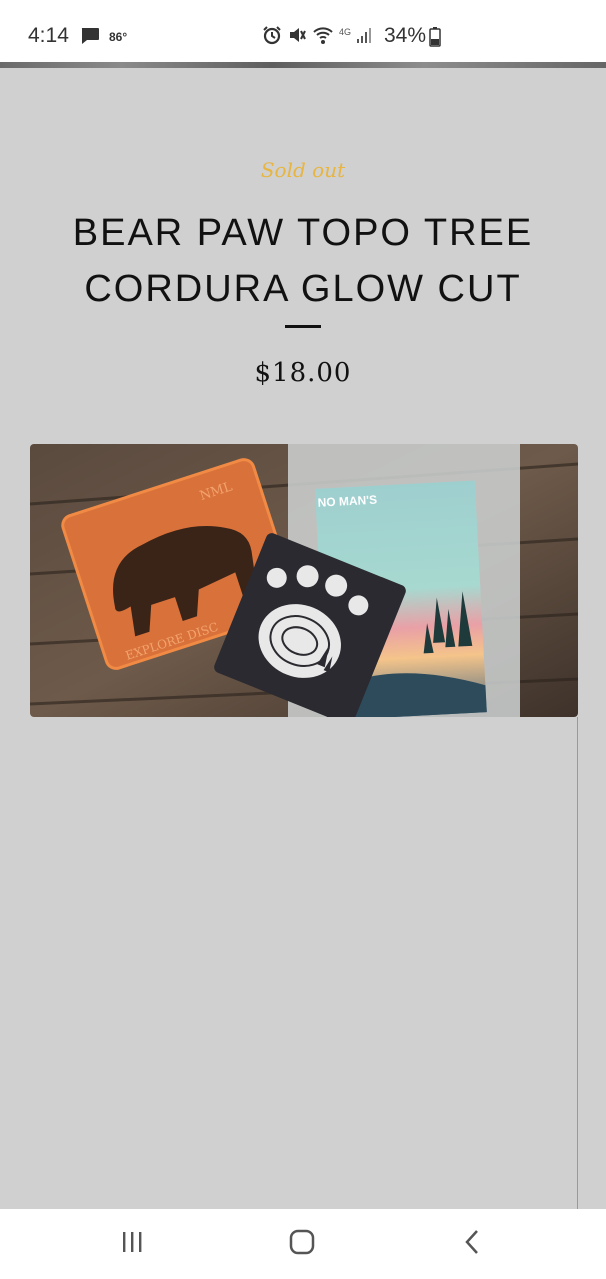  Describe the element at coordinates (323, 37) in the screenshot. I see `wifi-calling-icon` at that location.